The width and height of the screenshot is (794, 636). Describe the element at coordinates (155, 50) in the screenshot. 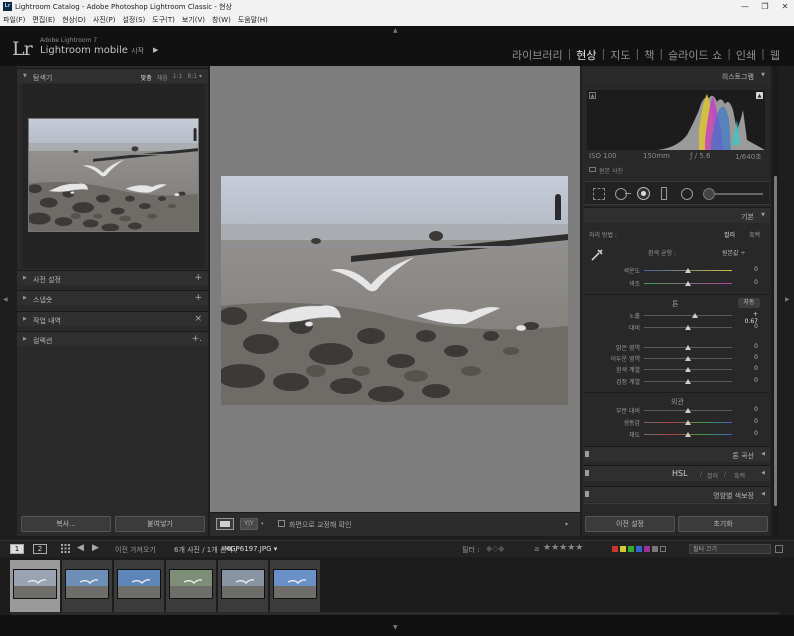

I see `play-arrow-icon: ▶` at that location.